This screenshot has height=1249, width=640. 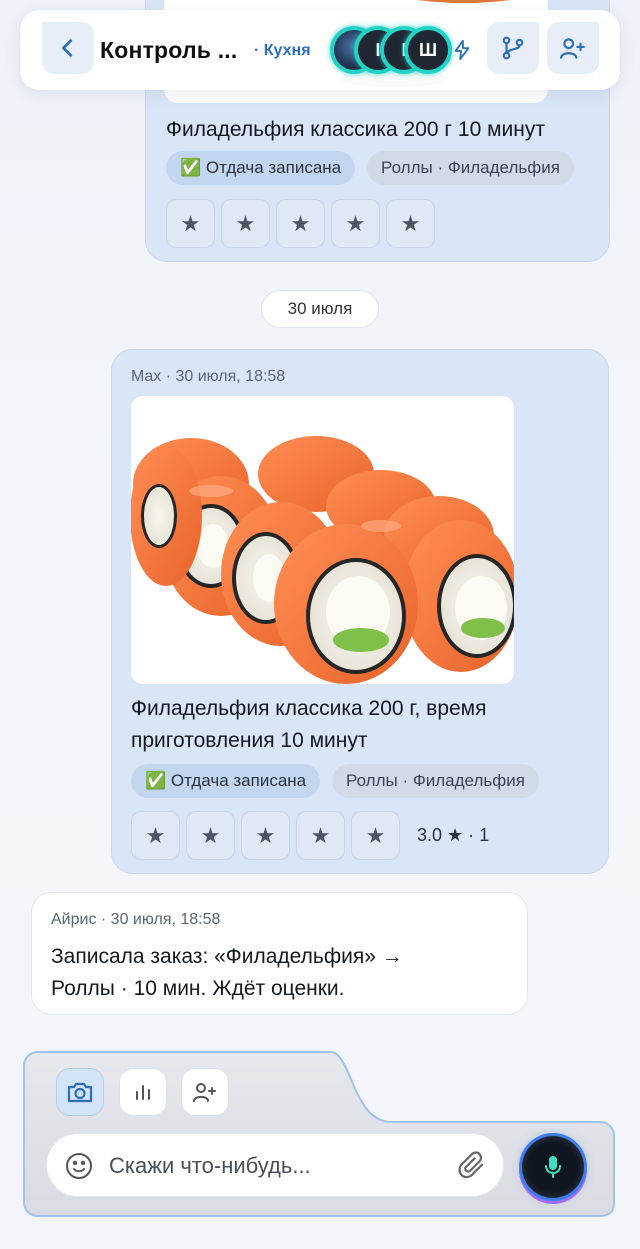 What do you see at coordinates (282, 50) in the screenshot?
I see `chat-subtitle: · Кухня` at bounding box center [282, 50].